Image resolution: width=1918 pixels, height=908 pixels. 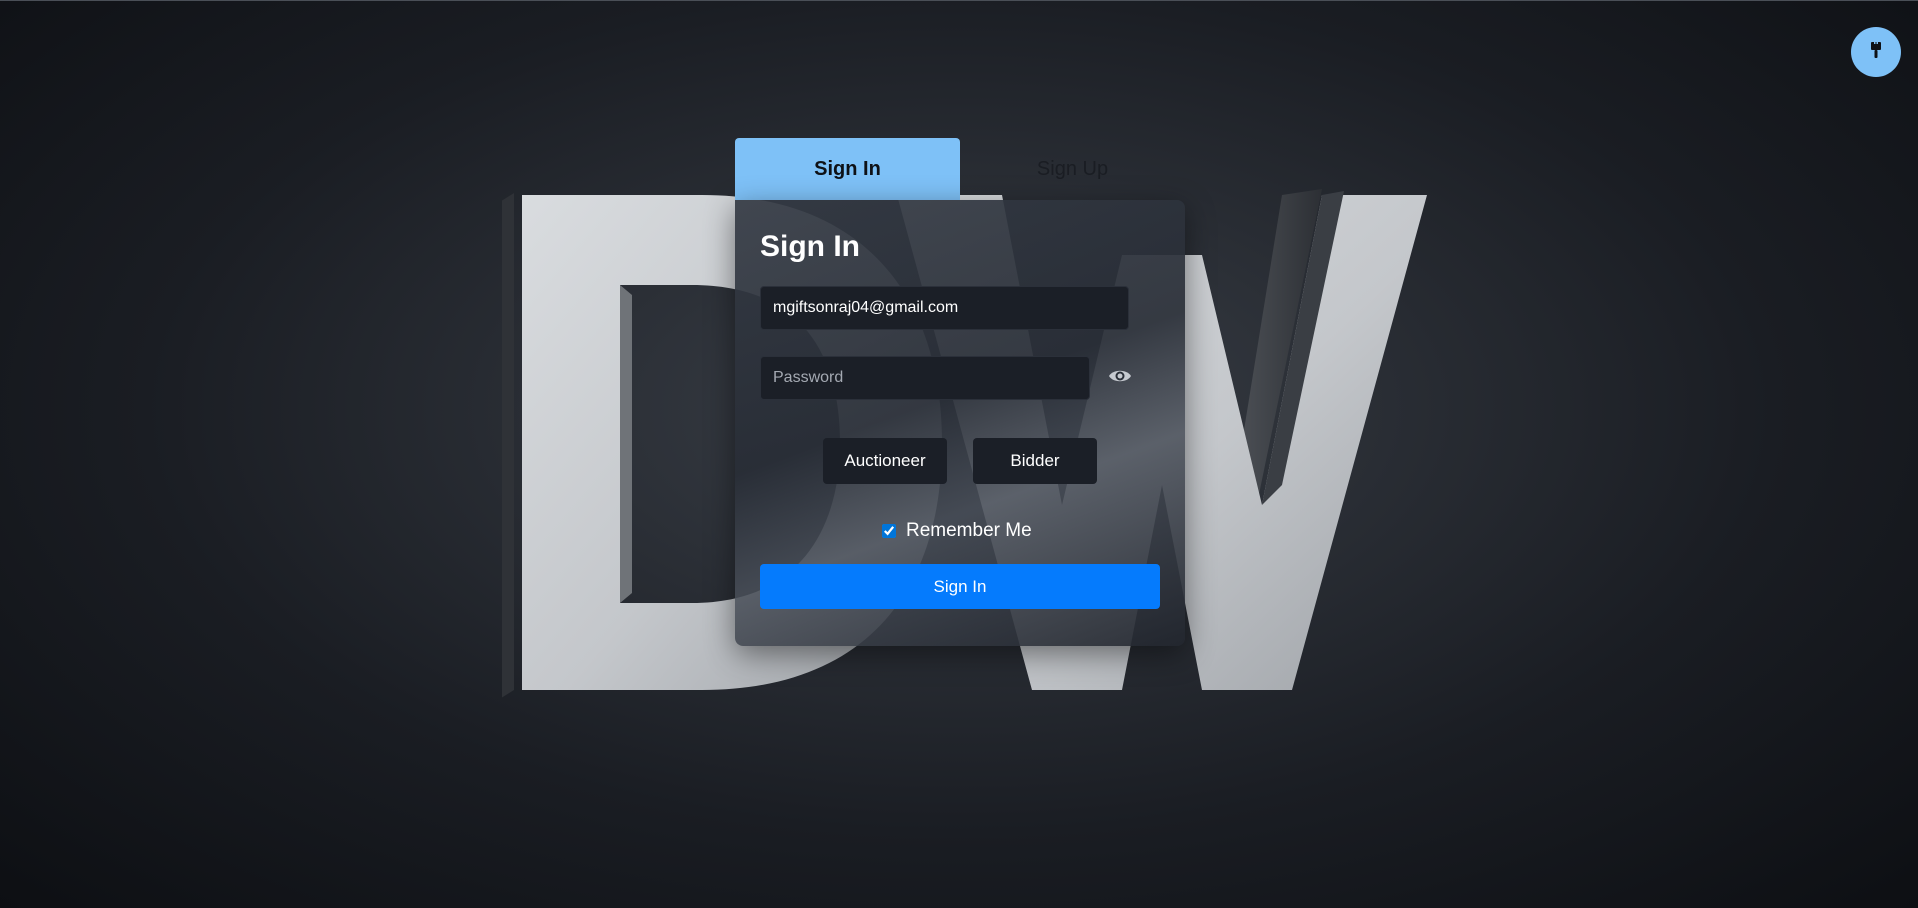 I want to click on paintbrush-icon, so click(x=1876, y=52).